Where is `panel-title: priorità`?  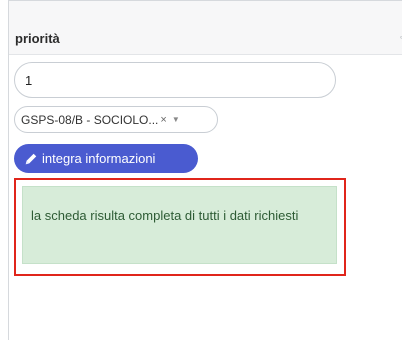
panel-title: priorità is located at coordinates (37, 38).